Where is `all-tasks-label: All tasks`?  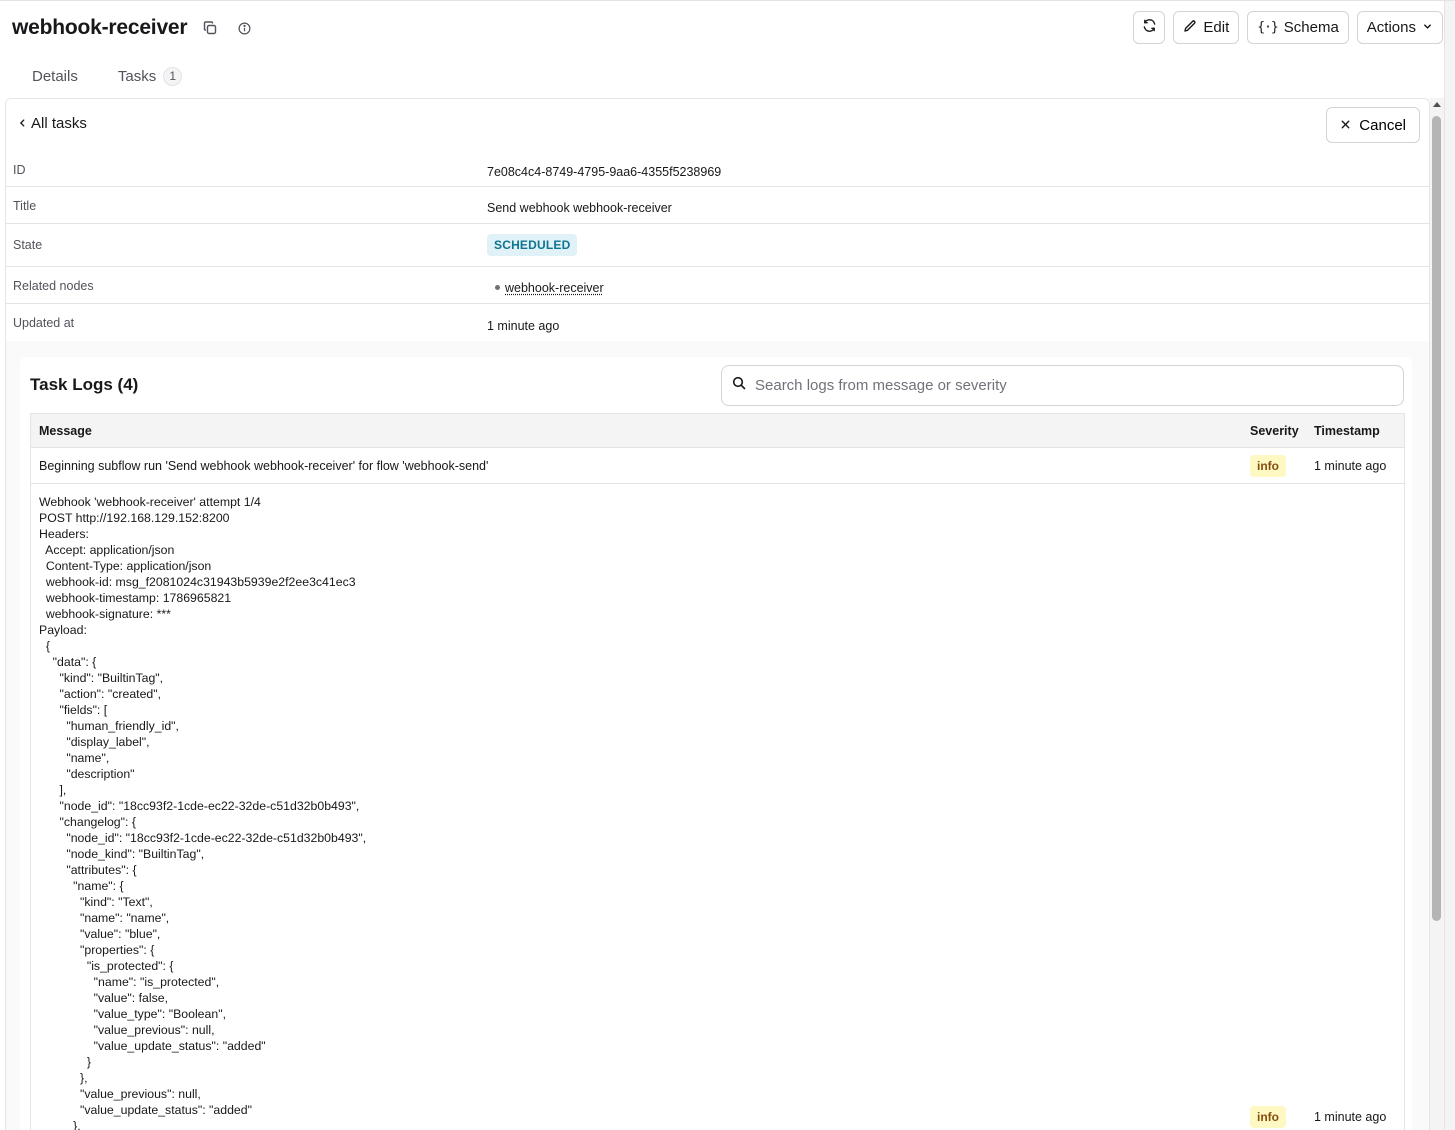
all-tasks-label: All tasks is located at coordinates (59, 123).